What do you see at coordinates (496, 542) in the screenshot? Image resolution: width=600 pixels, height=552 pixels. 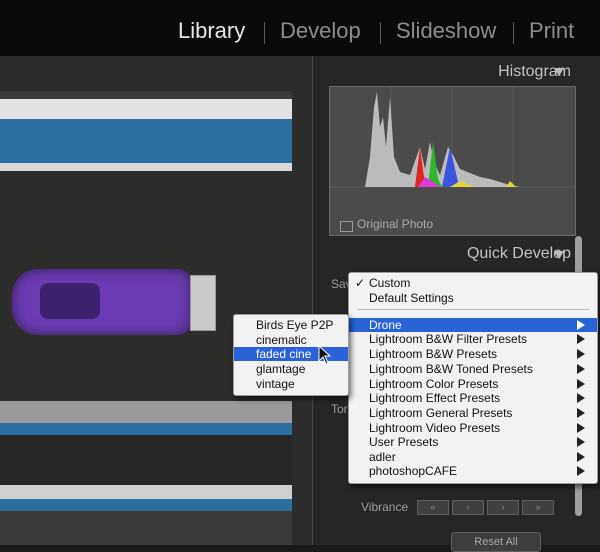 I see `reset-all-button: Reset All` at bounding box center [496, 542].